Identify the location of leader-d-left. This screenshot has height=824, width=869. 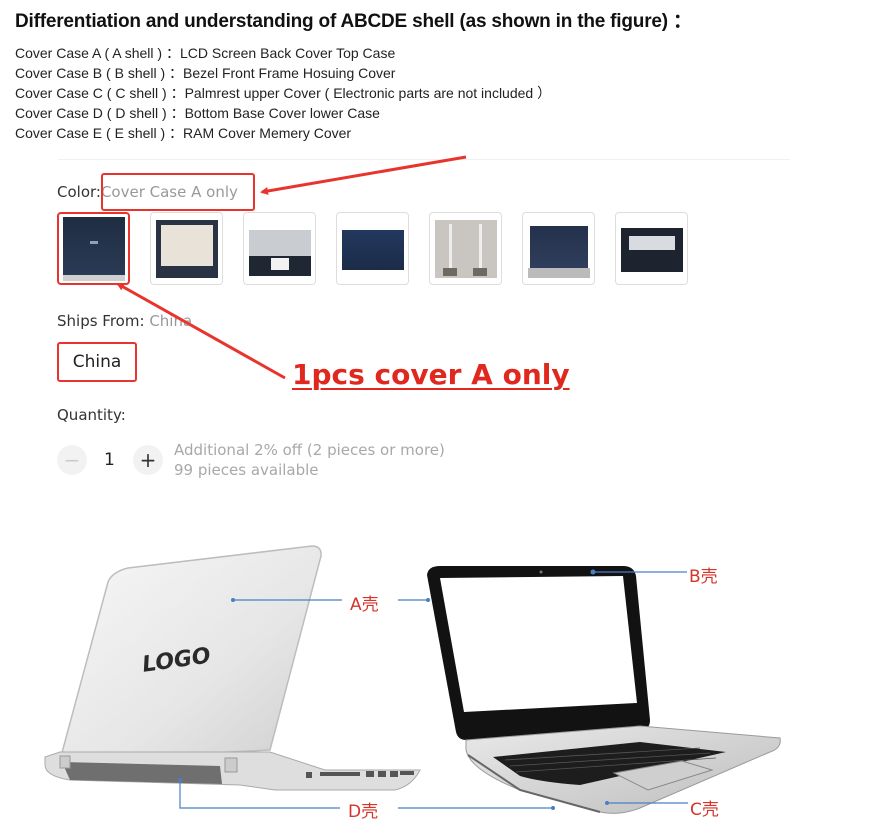
(259, 794).